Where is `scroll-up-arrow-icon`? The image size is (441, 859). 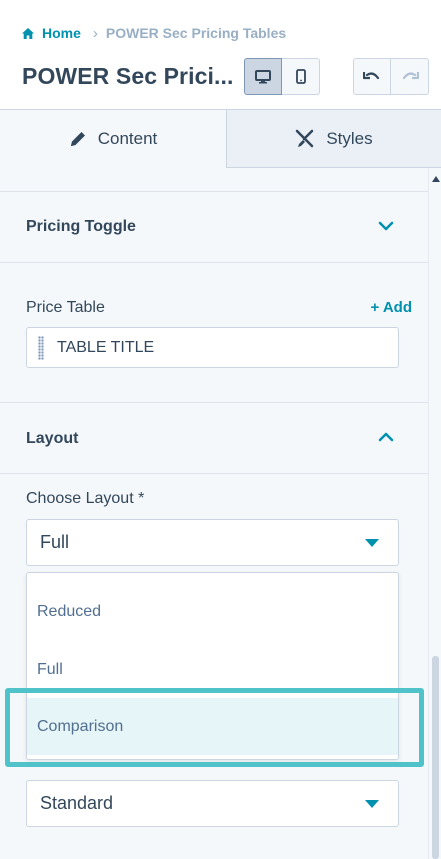 scroll-up-arrow-icon is located at coordinates (436, 179).